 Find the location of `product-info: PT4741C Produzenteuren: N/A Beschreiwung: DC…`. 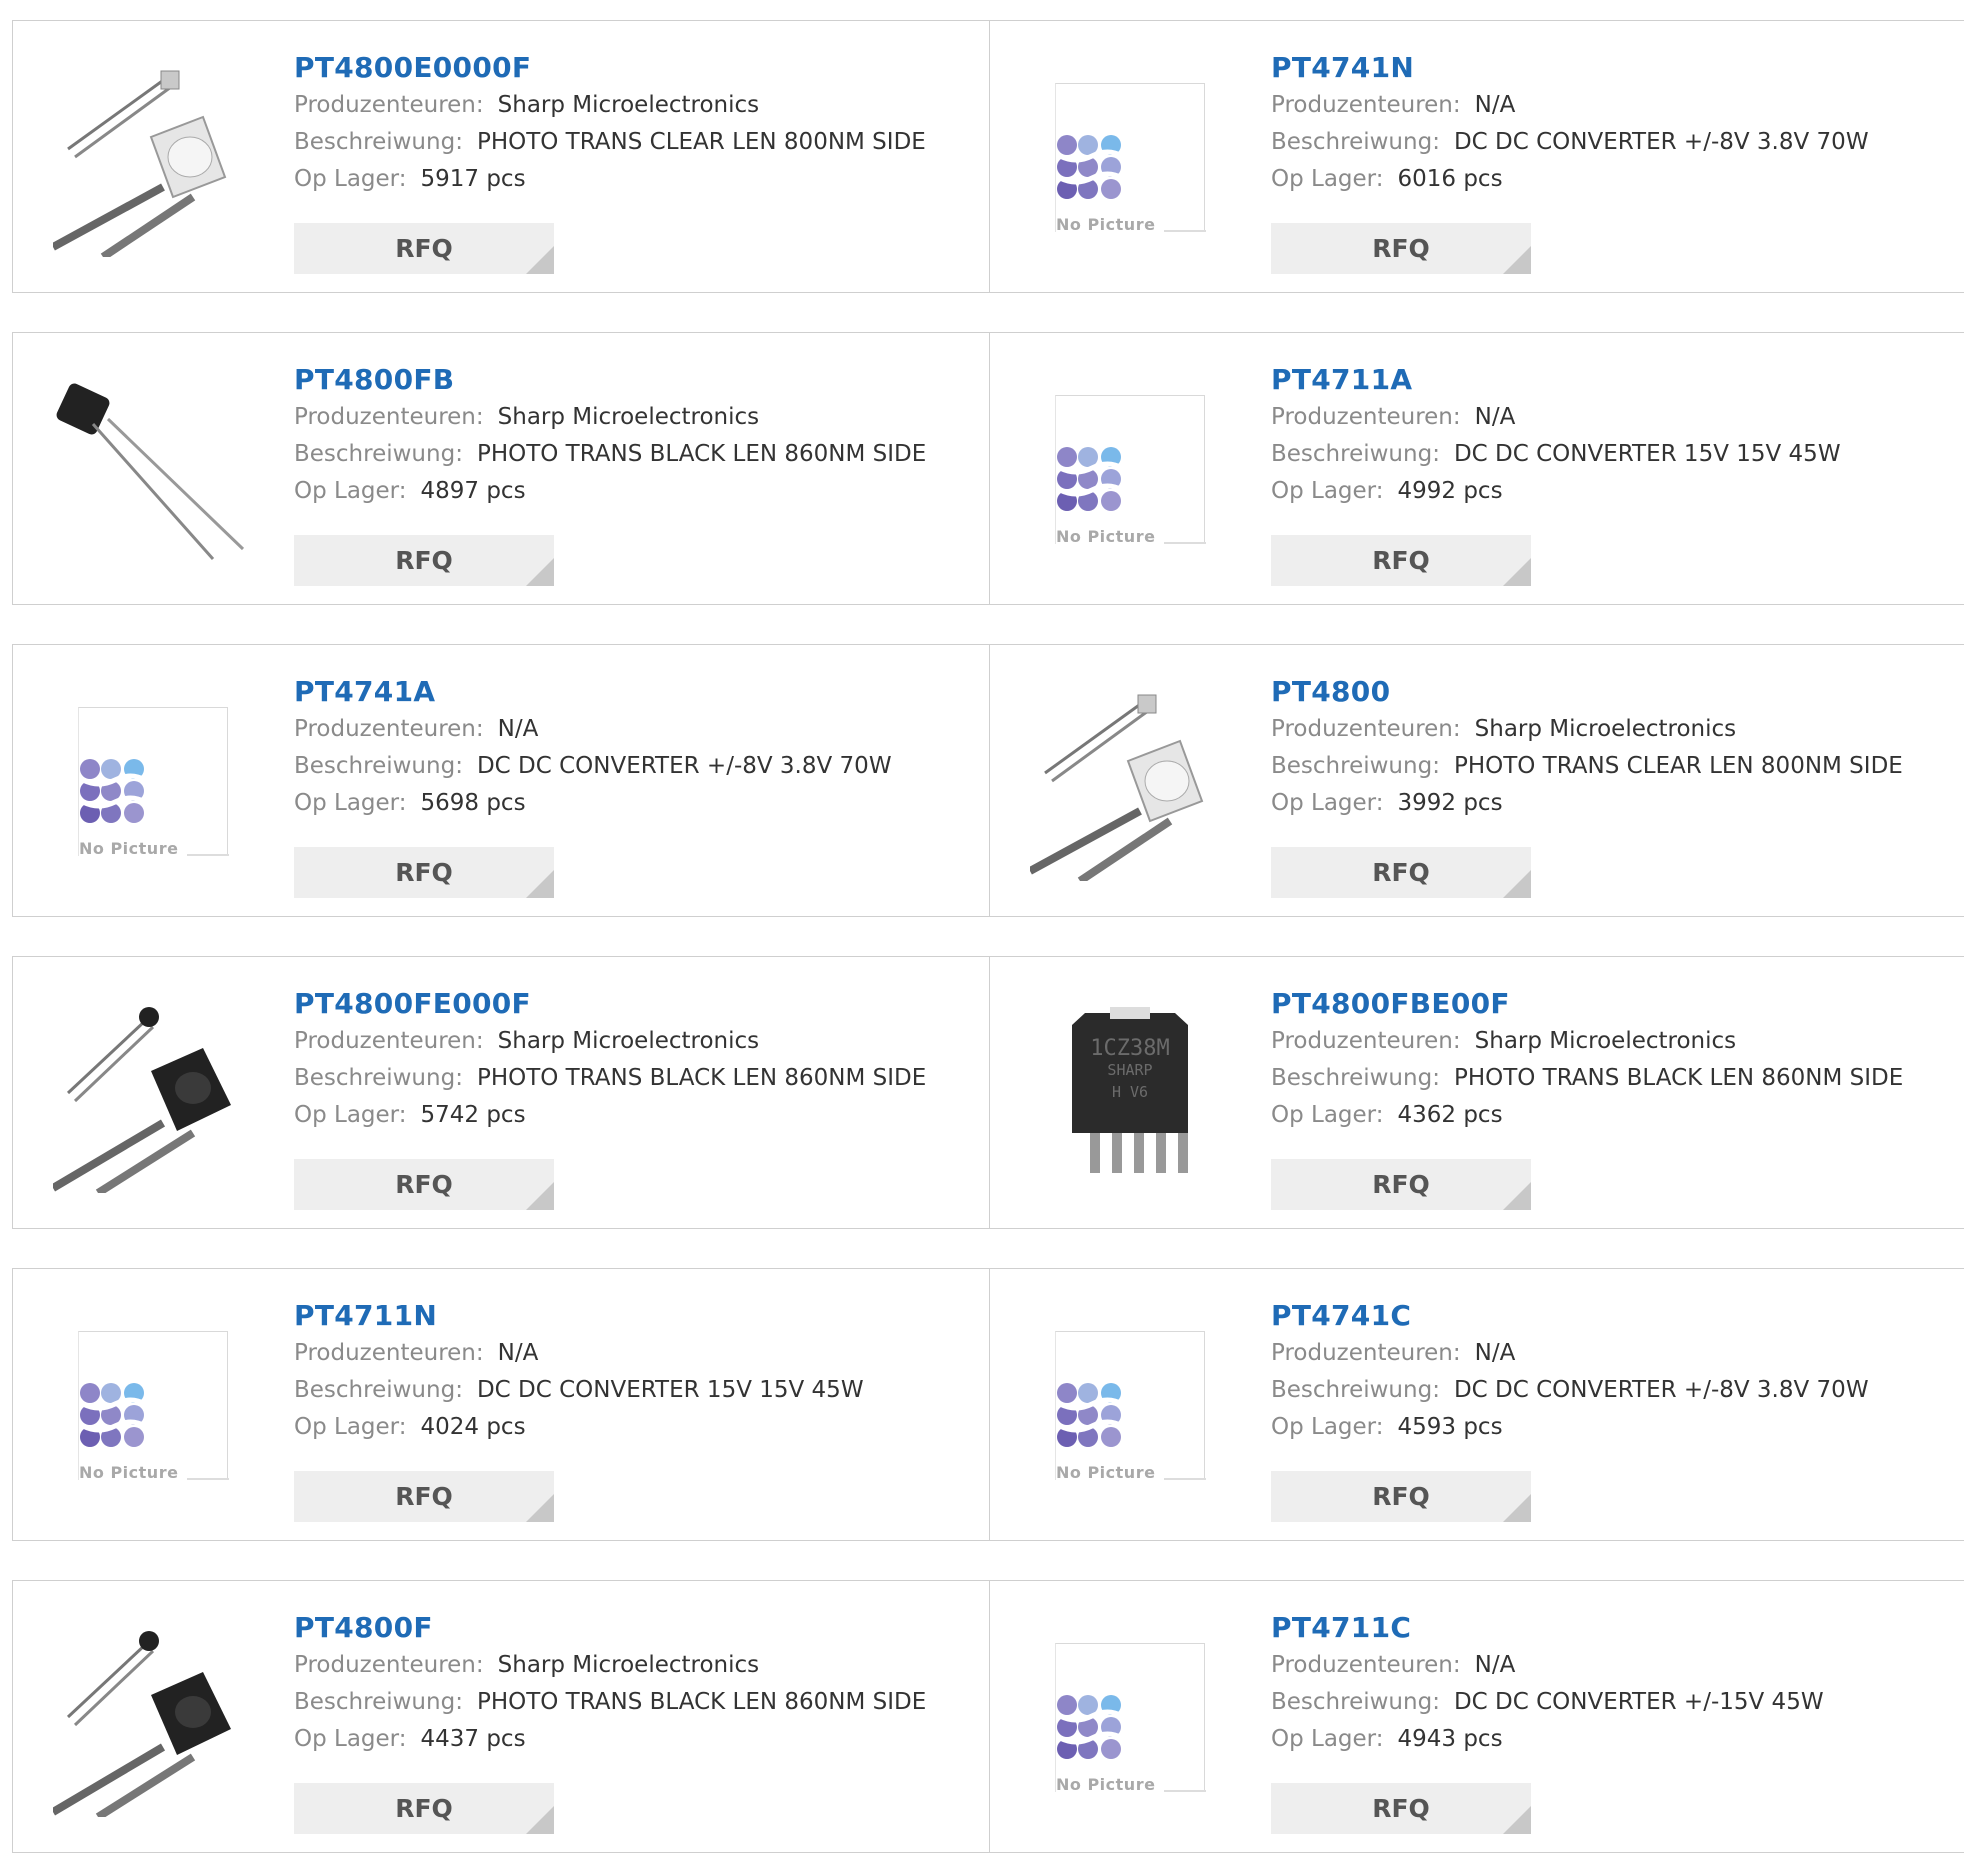

product-info: PT4741C Produzenteuren: N/A Beschreiwung: DC… is located at coordinates (1617, 1372).